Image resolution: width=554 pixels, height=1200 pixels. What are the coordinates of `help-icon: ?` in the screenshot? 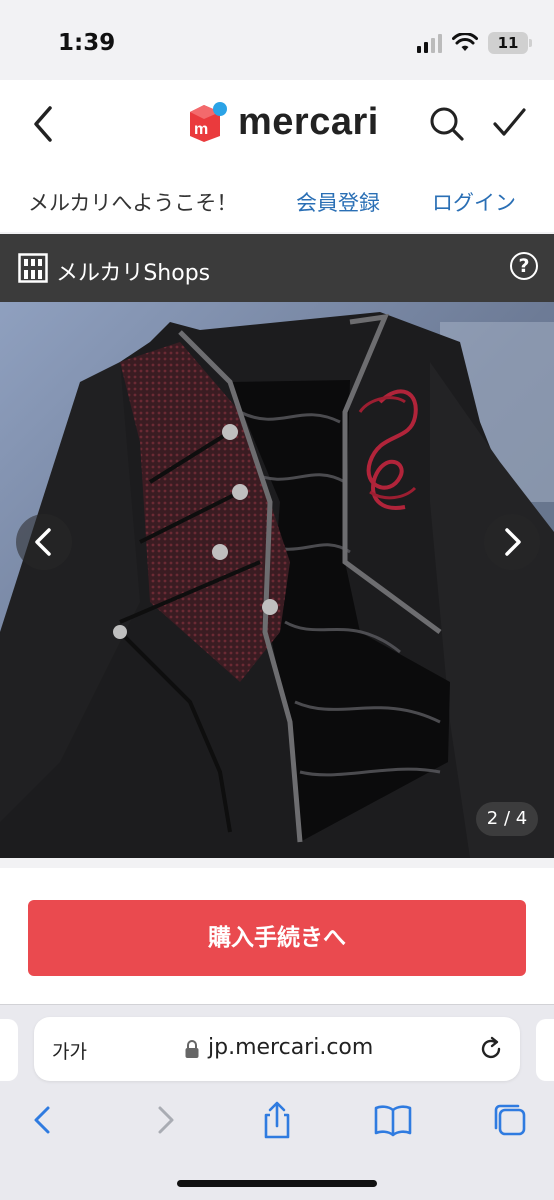 It's located at (524, 266).